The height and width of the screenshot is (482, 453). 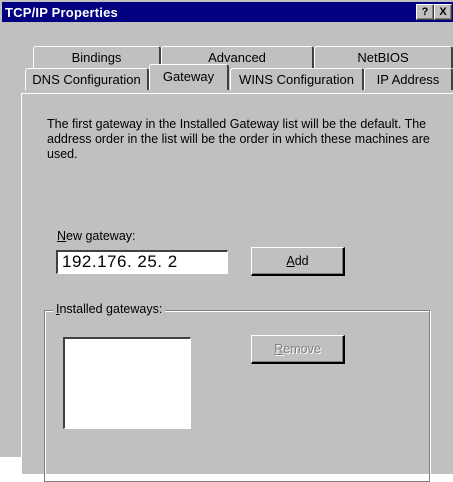 I want to click on tab-ip-address-label: IP Address, so click(x=408, y=79).